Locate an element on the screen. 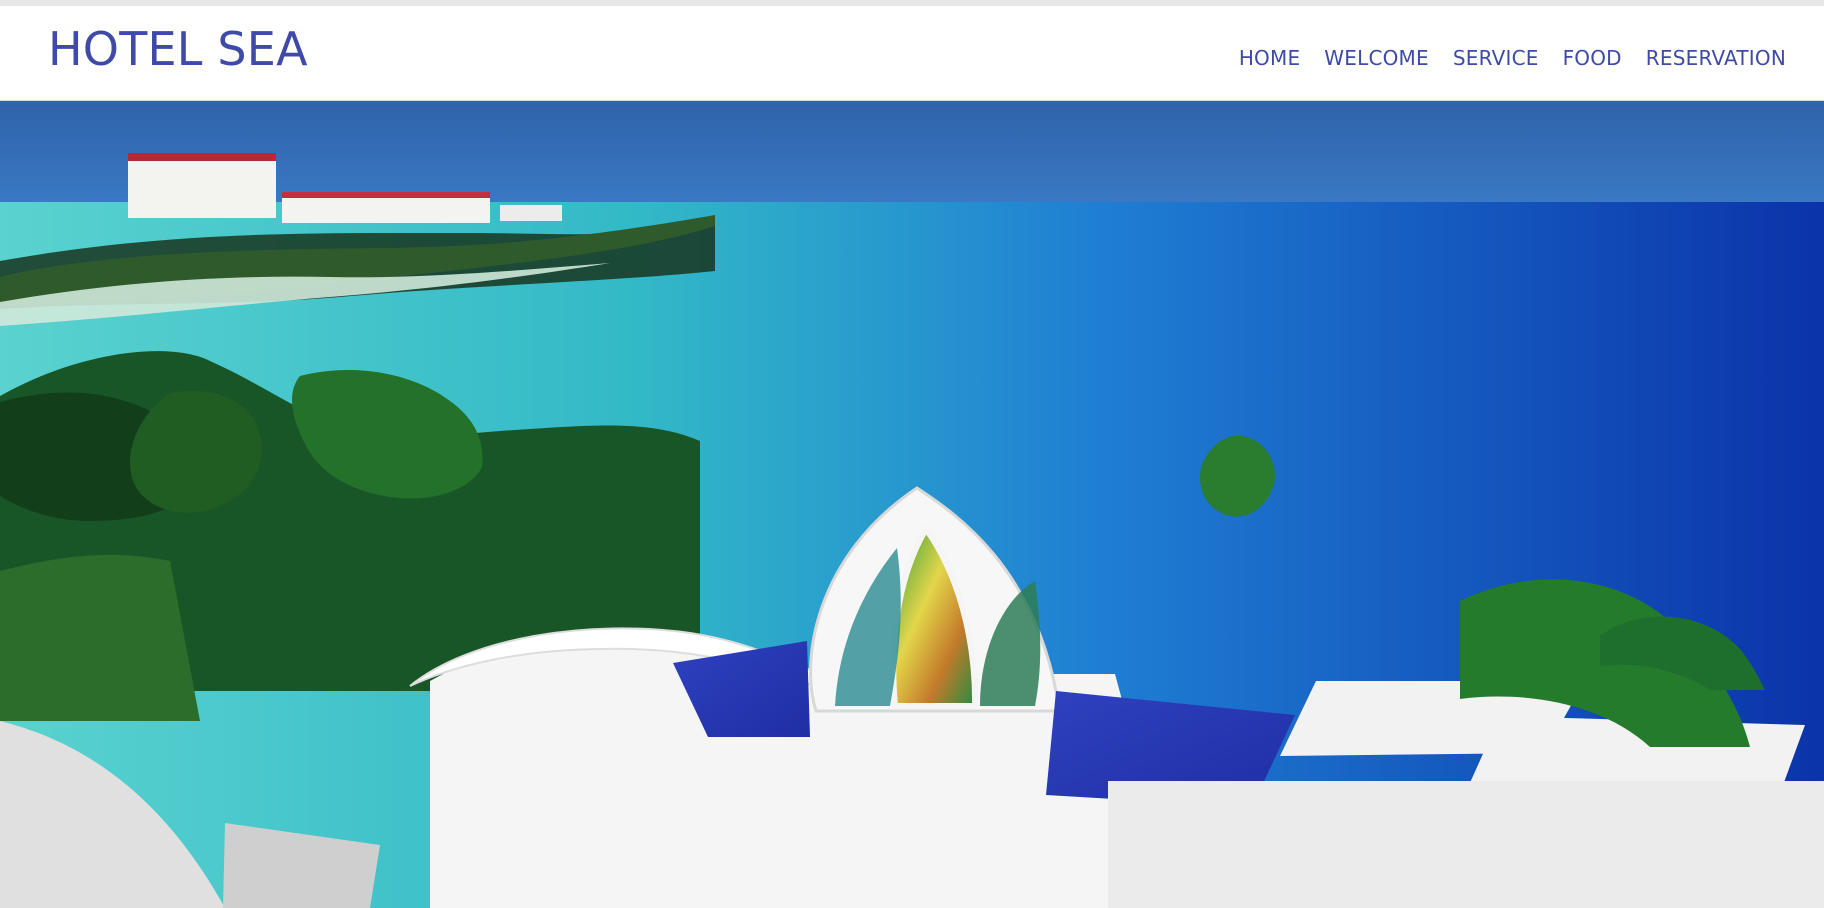 The image size is (1824, 908). hotel-roof-middle is located at coordinates (386, 195).